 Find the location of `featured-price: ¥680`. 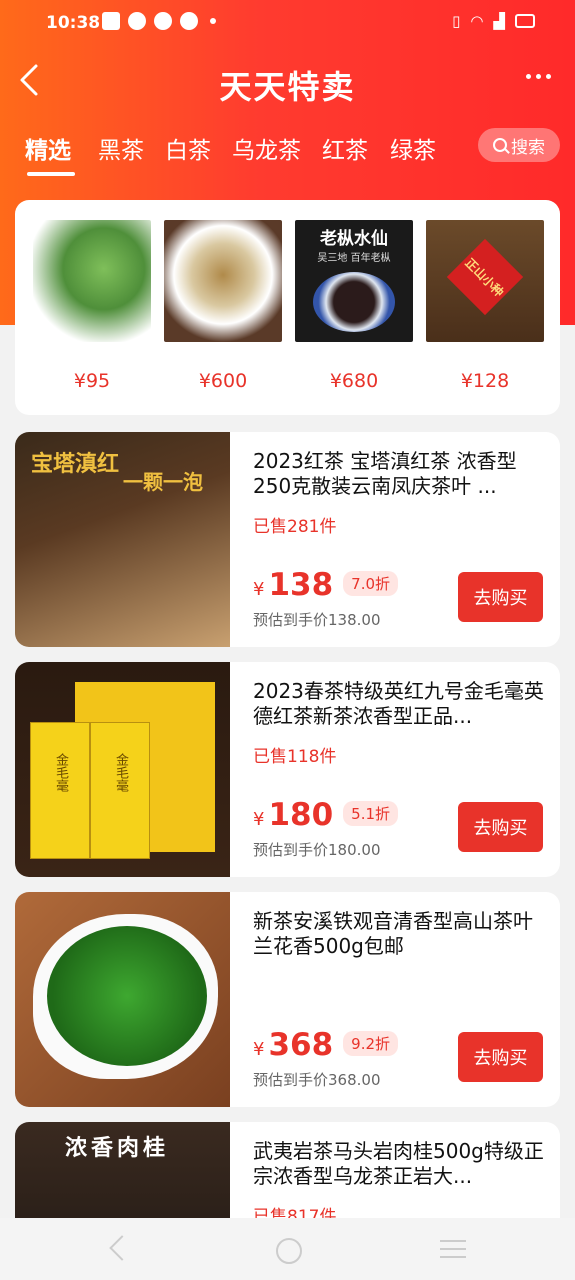

featured-price: ¥680 is located at coordinates (354, 381).